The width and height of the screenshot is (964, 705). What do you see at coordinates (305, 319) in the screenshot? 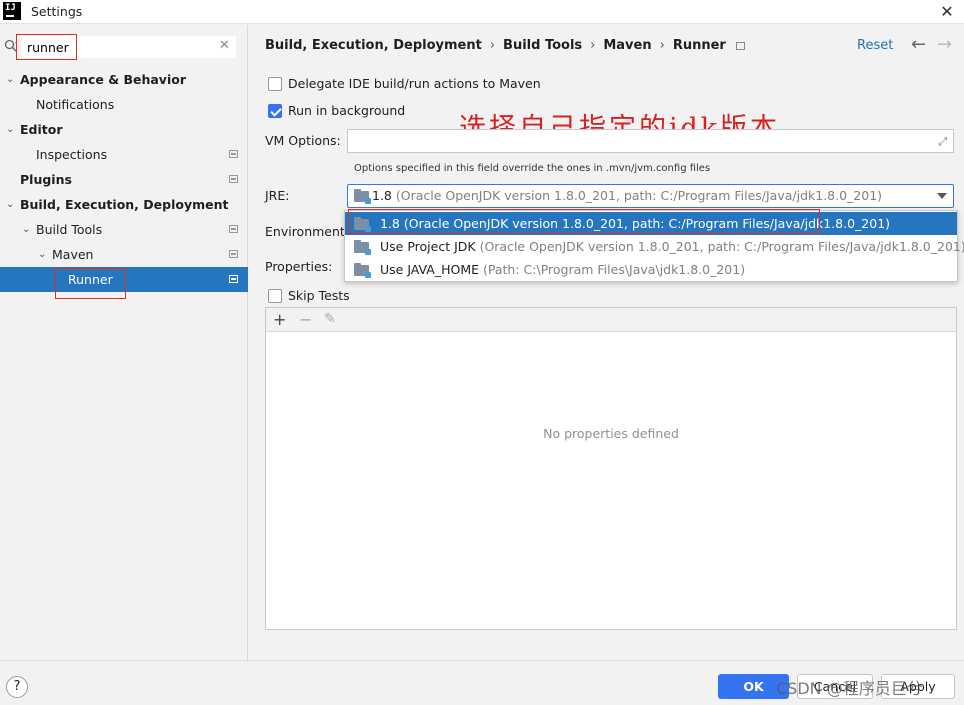
I see `remove-icon: −` at bounding box center [305, 319].